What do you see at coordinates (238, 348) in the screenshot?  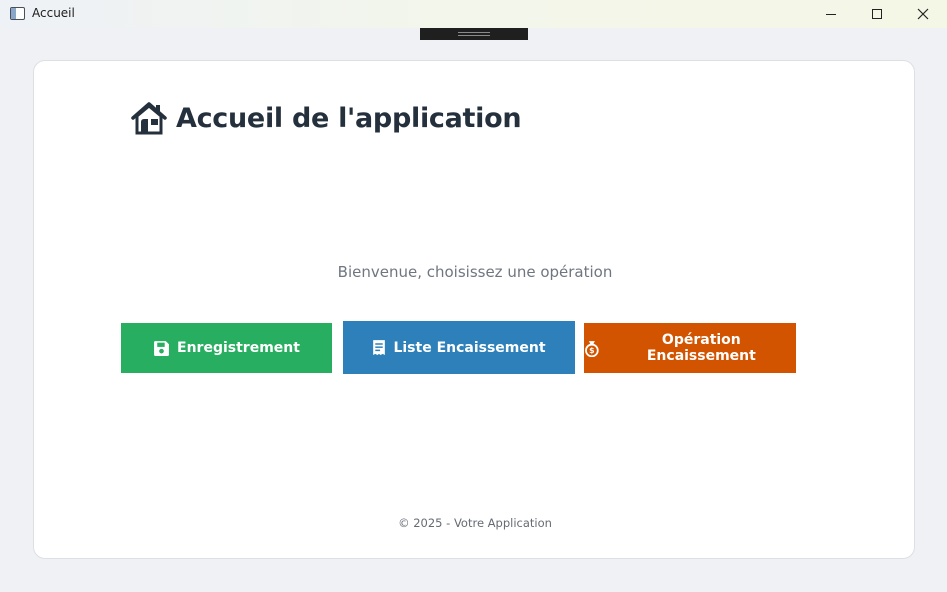 I see `enregistrement-label: Enregistrement` at bounding box center [238, 348].